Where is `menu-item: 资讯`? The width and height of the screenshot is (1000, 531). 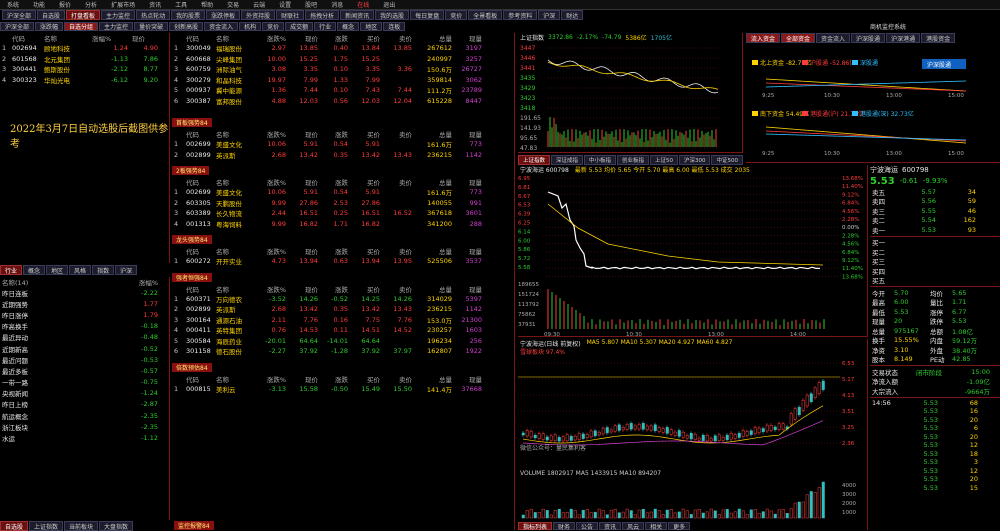
menu-item: 资讯 is located at coordinates (155, 4).